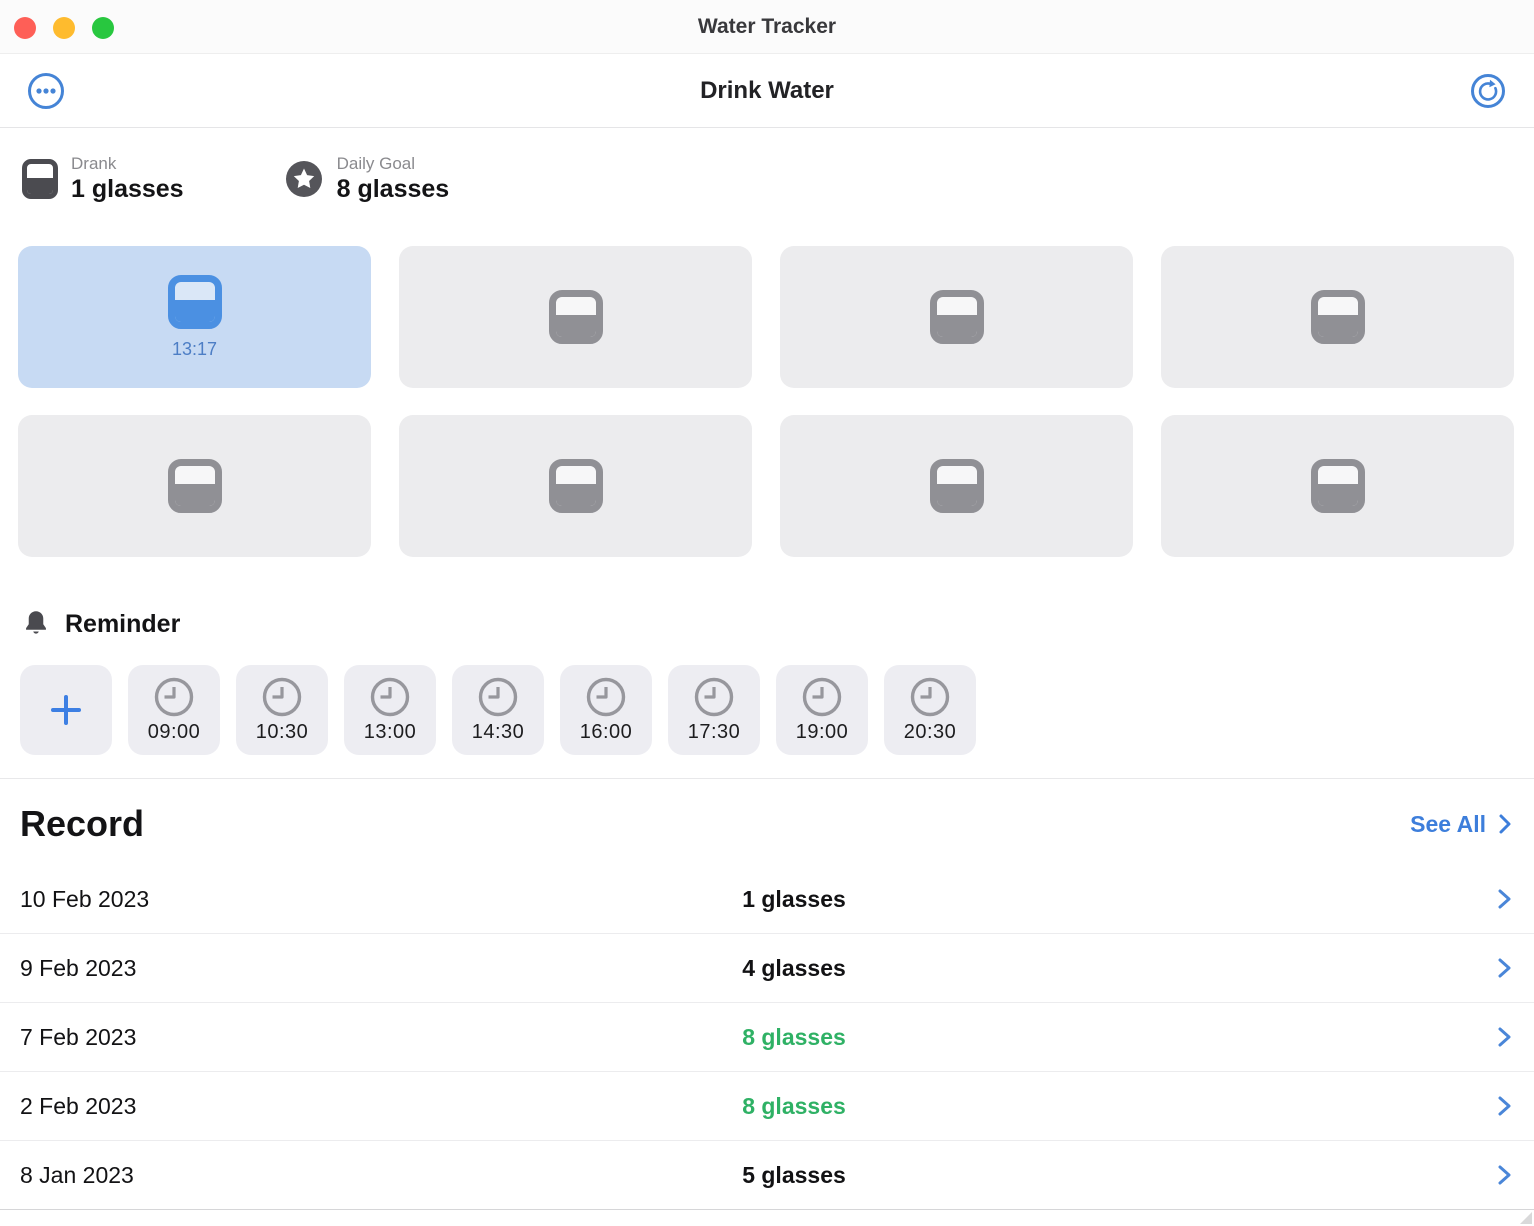  Describe the element at coordinates (930, 732) in the screenshot. I see `reminder-time-label: 20:30` at that location.